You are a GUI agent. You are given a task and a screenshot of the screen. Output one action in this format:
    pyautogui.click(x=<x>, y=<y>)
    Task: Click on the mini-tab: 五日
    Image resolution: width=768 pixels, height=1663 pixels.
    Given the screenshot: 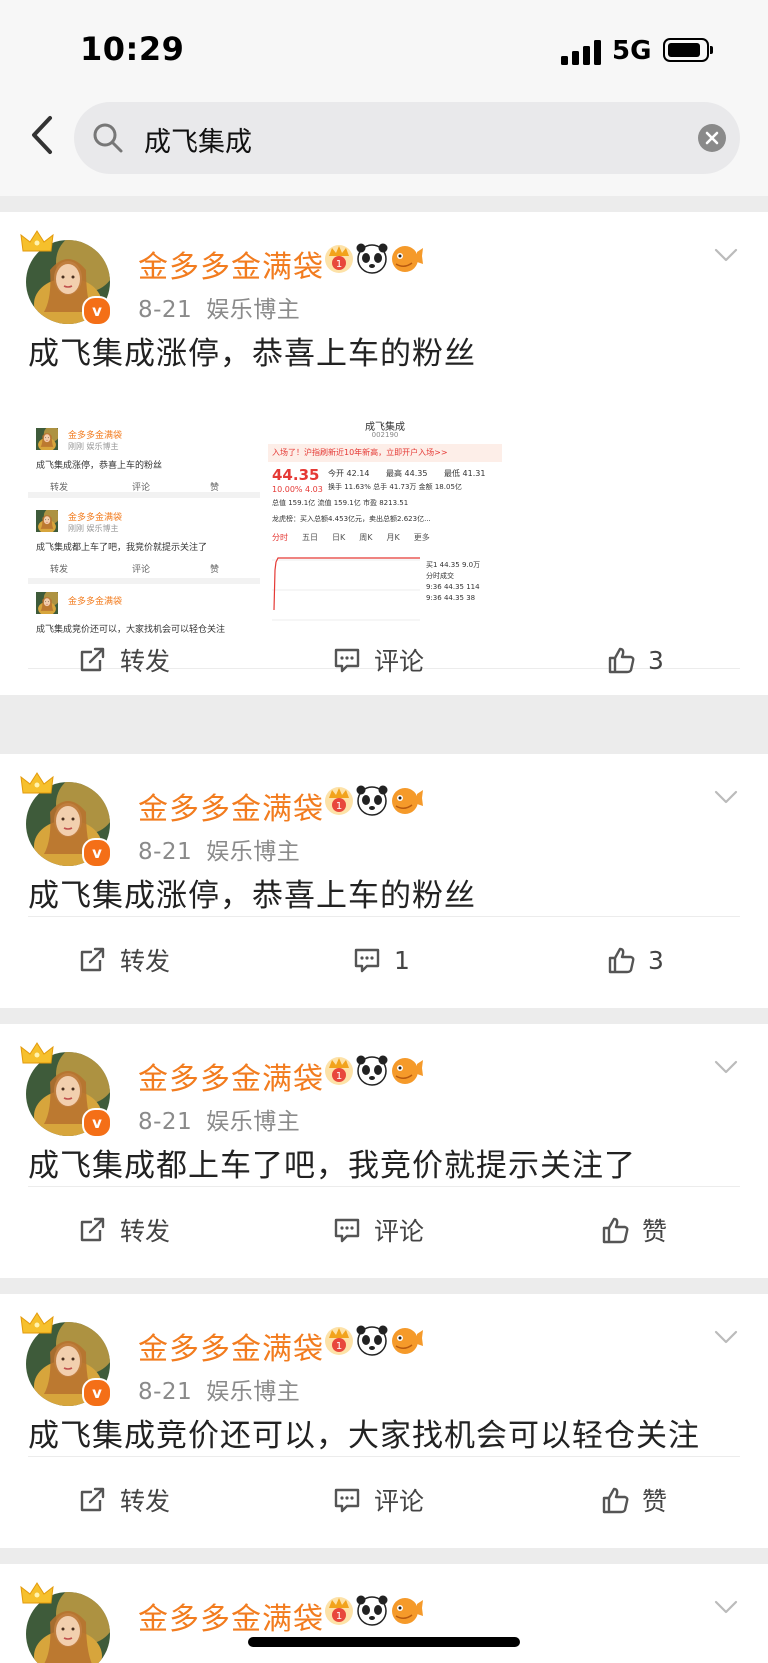 What is the action you would take?
    pyautogui.click(x=310, y=537)
    